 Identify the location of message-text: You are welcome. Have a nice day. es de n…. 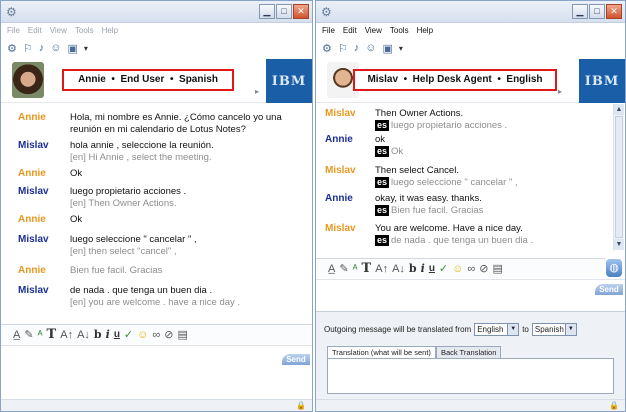
(489, 235).